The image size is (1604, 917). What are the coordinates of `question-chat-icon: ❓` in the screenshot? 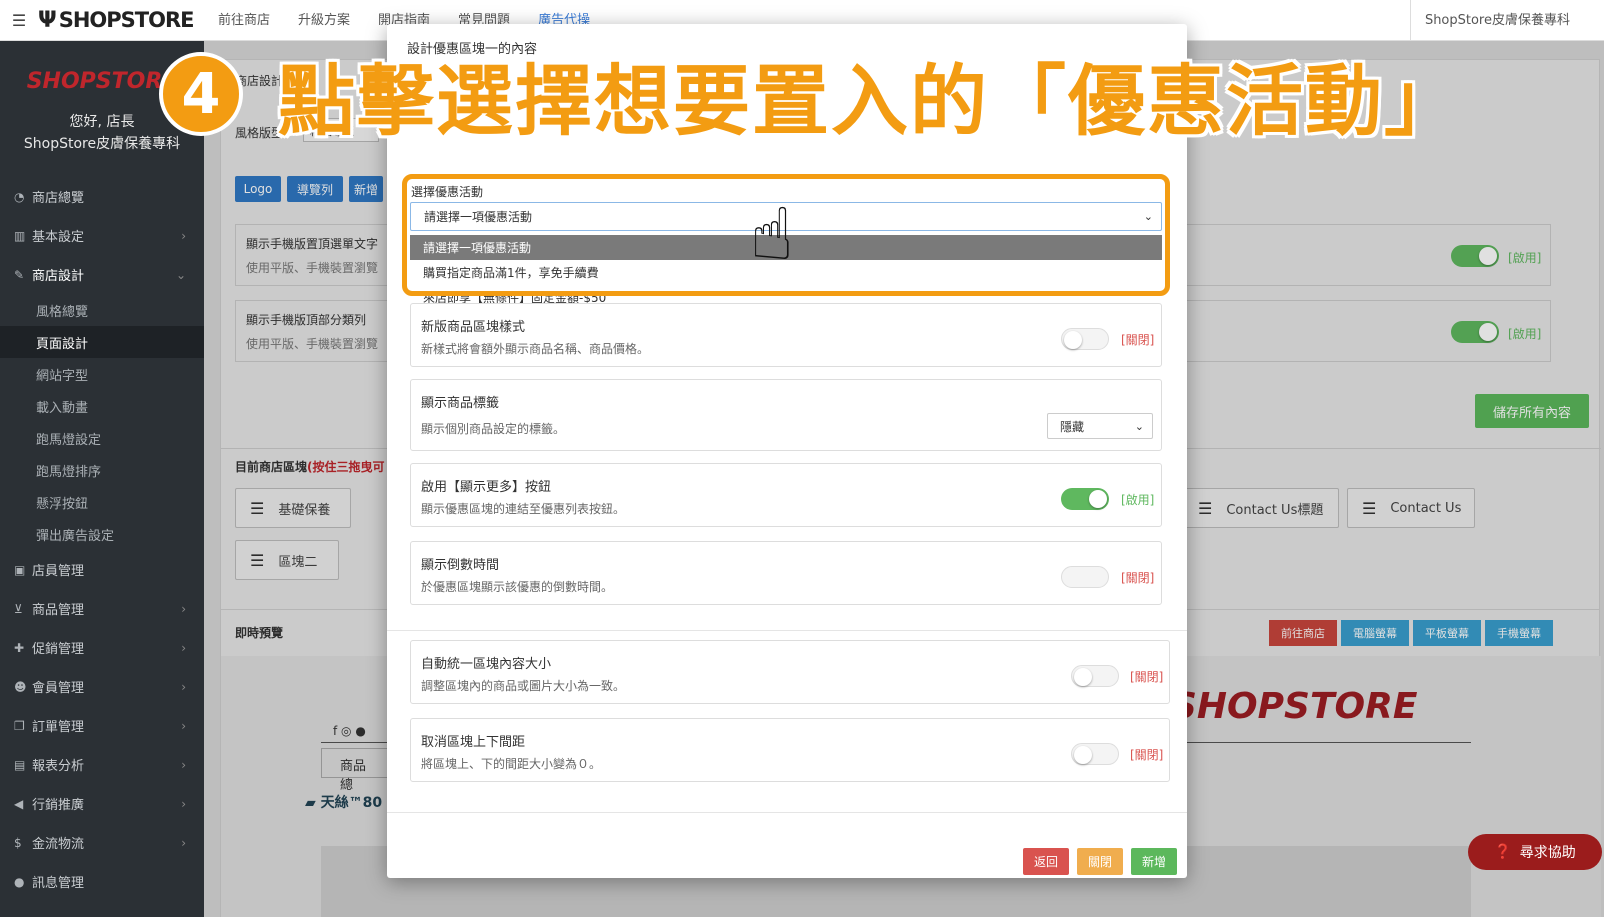 It's located at (1503, 852).